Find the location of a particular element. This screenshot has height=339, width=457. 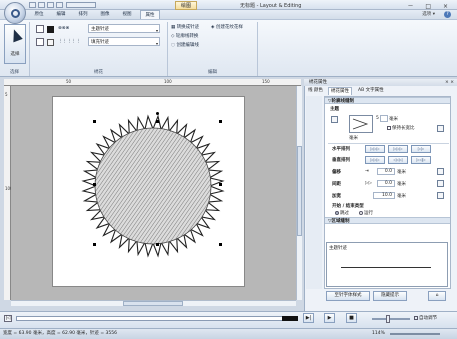

tab-image: 图像 is located at coordinates (105, 14).